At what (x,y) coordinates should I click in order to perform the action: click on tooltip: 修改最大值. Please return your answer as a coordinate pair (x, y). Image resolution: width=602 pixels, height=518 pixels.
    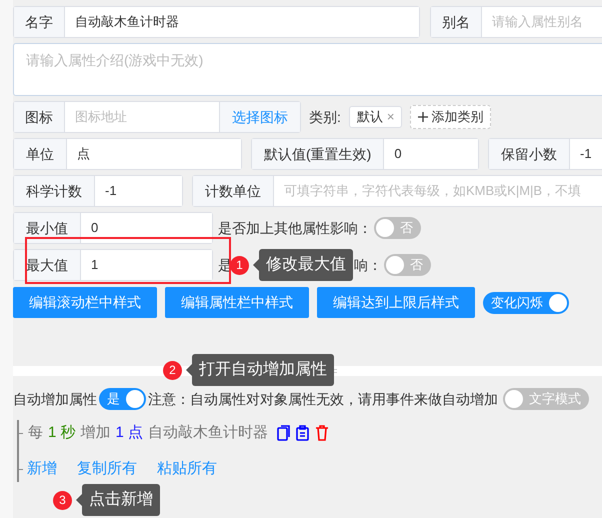
    Looking at the image, I should click on (306, 265).